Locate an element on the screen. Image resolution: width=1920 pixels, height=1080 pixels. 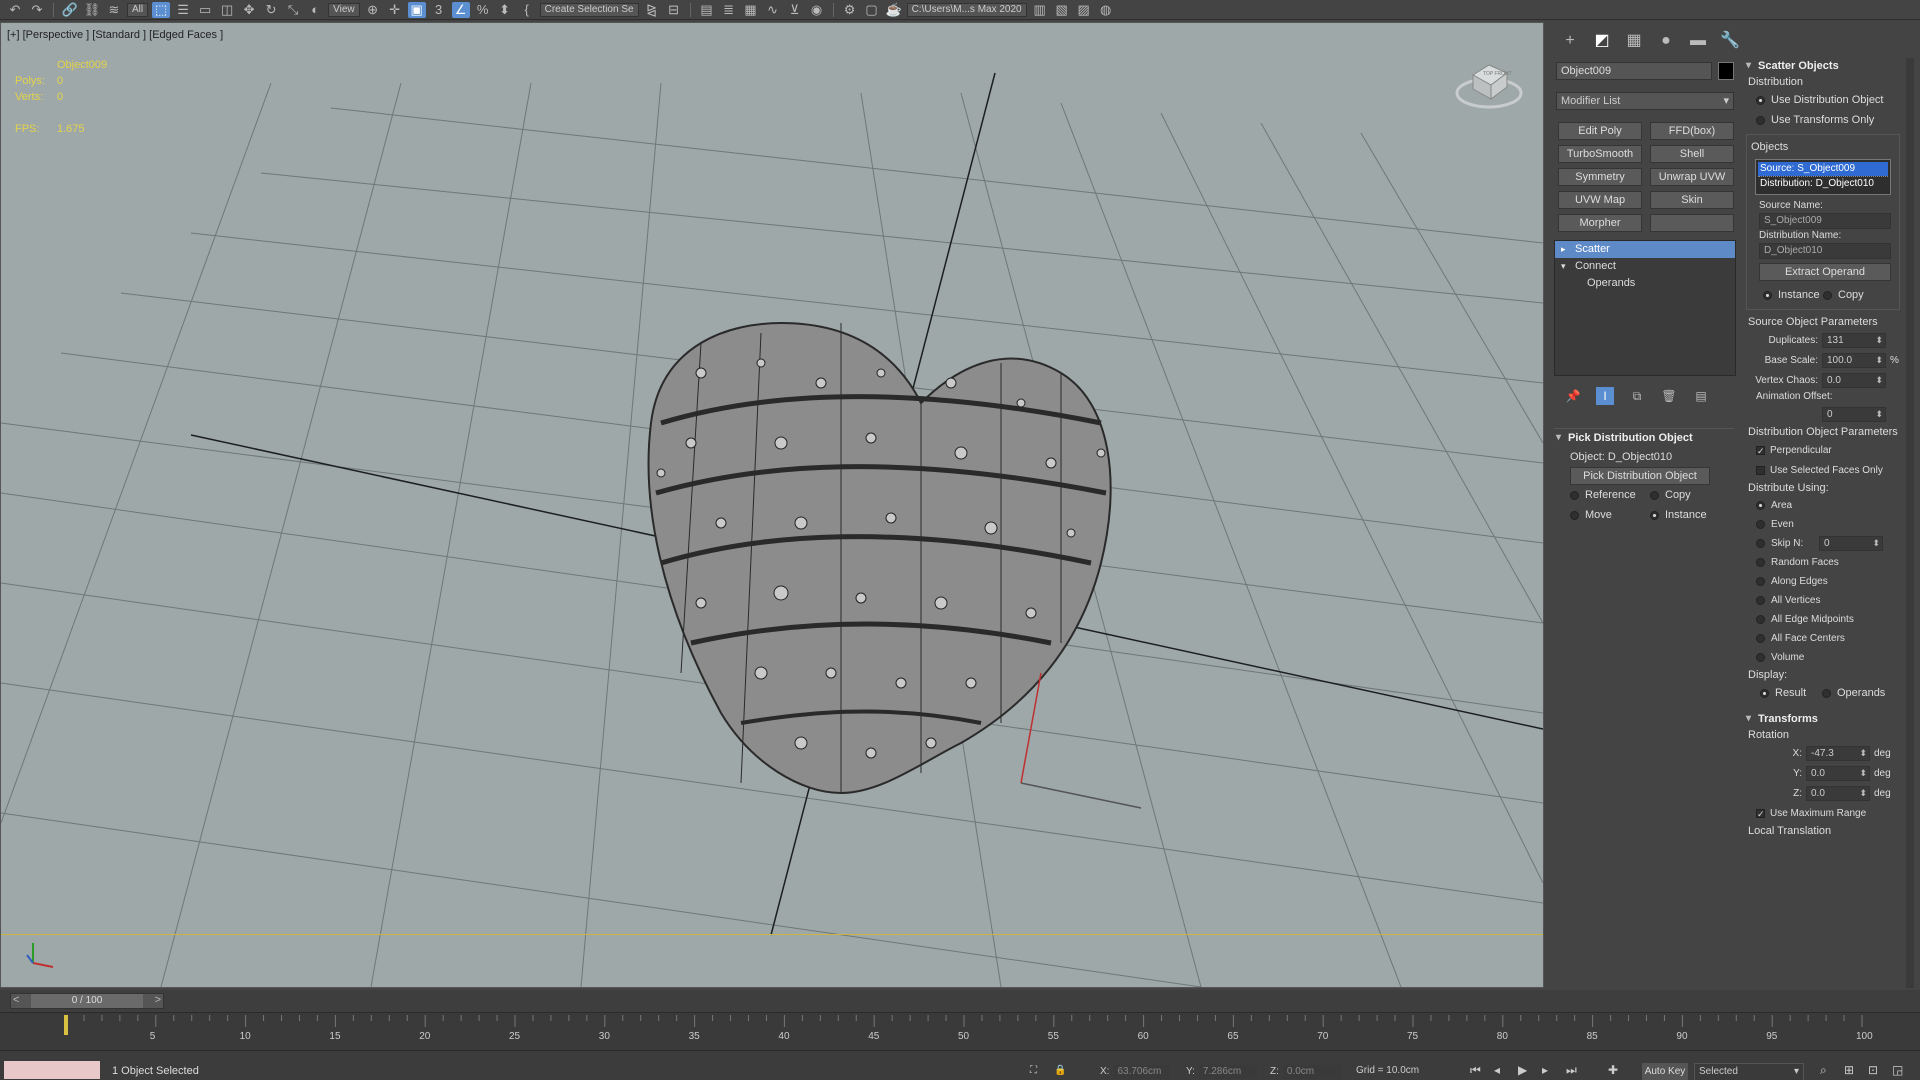
goto-start-icon: ⏮ is located at coordinates (1475, 1070).